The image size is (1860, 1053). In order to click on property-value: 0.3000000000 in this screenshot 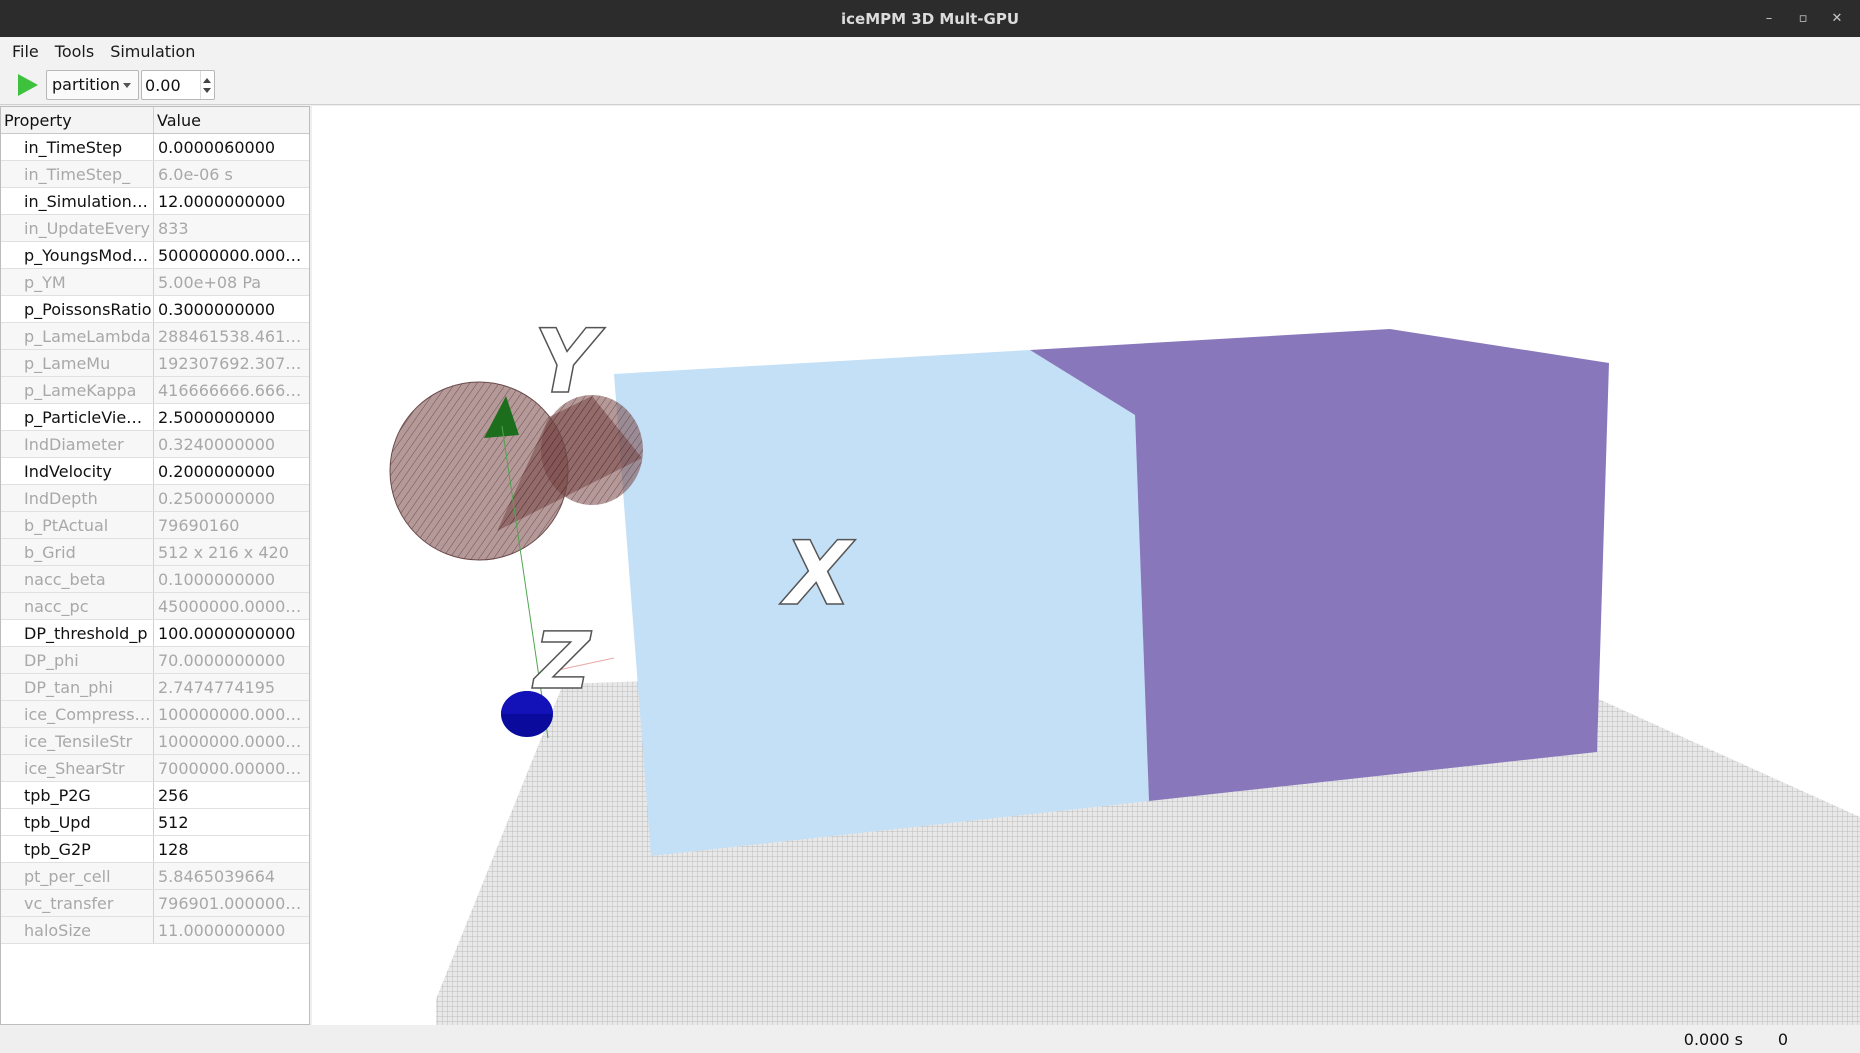, I will do `click(231, 309)`.